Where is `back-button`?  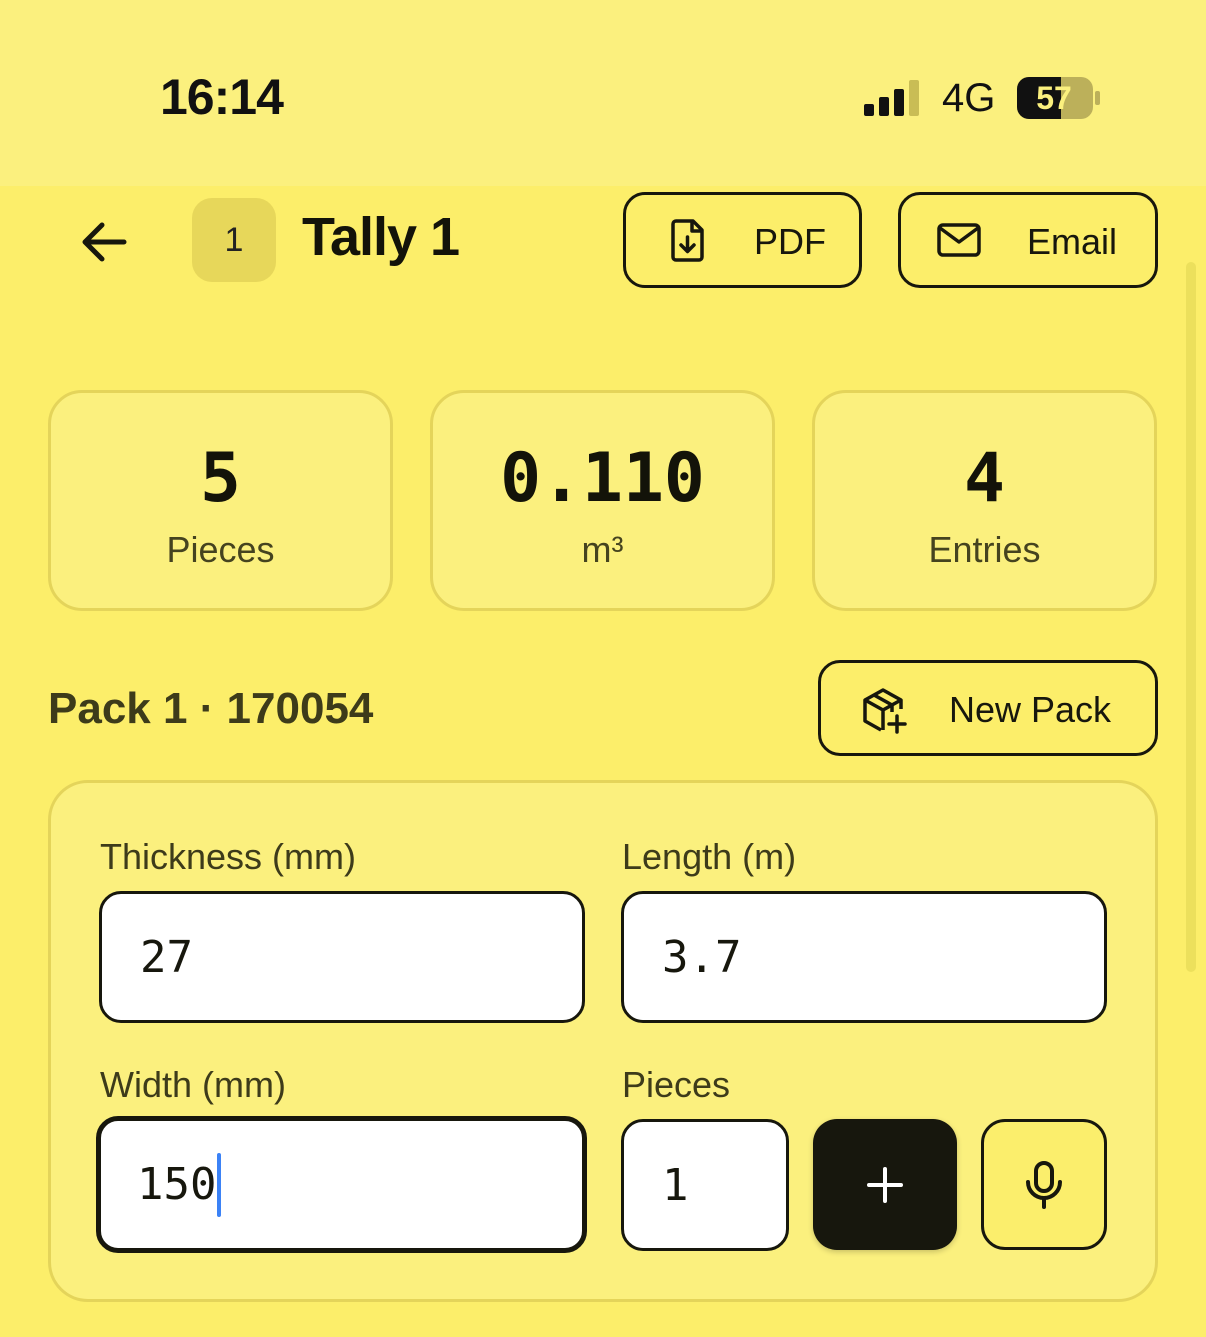
back-button is located at coordinates (104, 242).